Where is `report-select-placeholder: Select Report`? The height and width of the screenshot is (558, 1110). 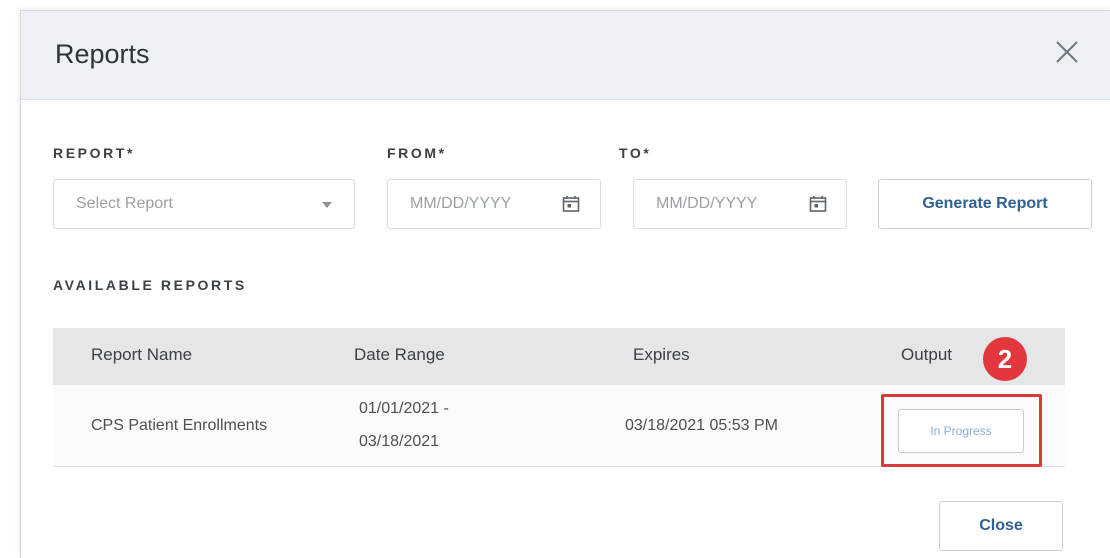
report-select-placeholder: Select Report is located at coordinates (124, 203).